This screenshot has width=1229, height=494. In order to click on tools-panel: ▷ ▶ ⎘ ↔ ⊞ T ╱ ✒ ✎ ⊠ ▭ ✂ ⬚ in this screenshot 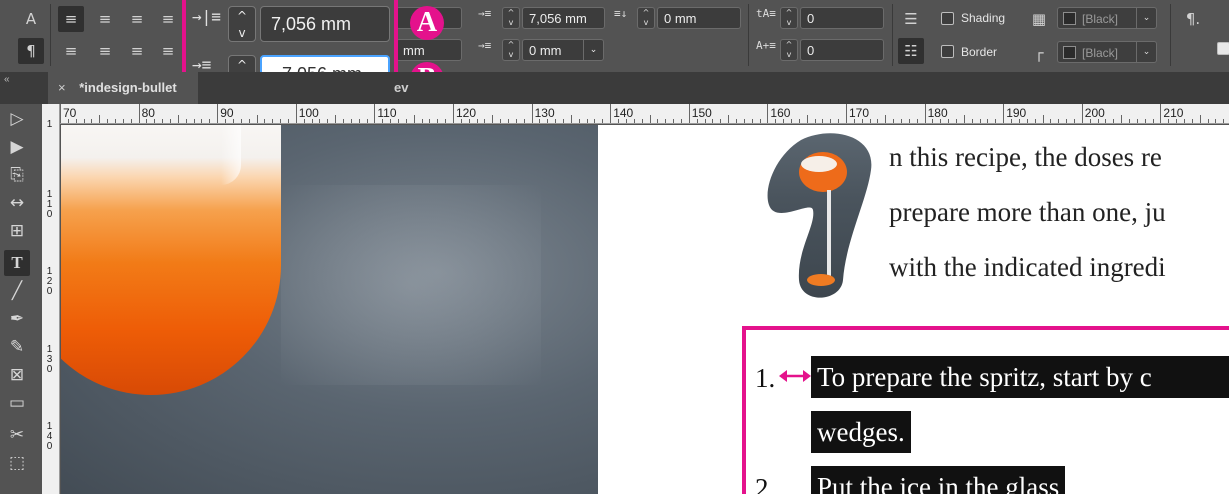, I will do `click(21, 299)`.